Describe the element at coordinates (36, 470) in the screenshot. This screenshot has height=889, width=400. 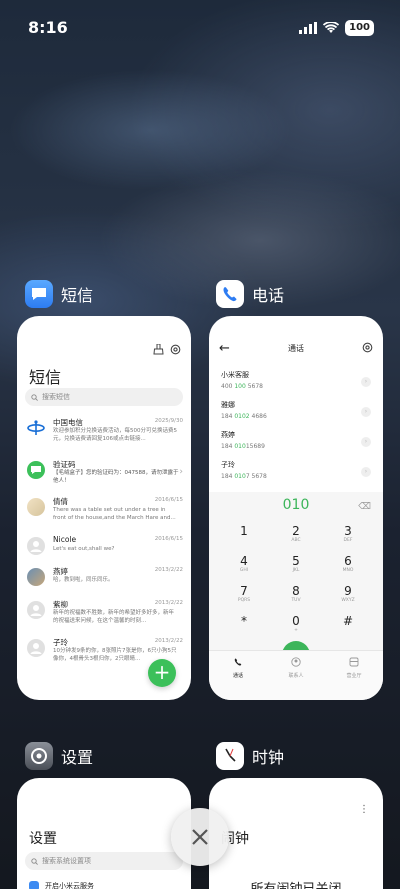
I see `verification-code-avatar-icon` at that location.